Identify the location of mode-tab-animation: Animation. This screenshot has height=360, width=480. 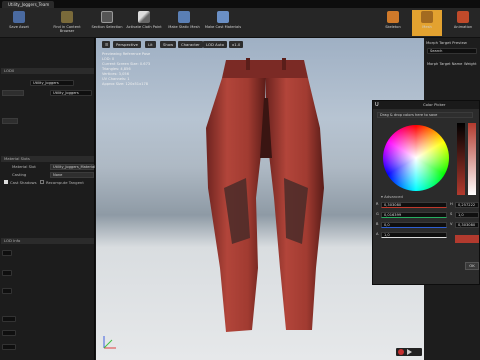
(463, 23).